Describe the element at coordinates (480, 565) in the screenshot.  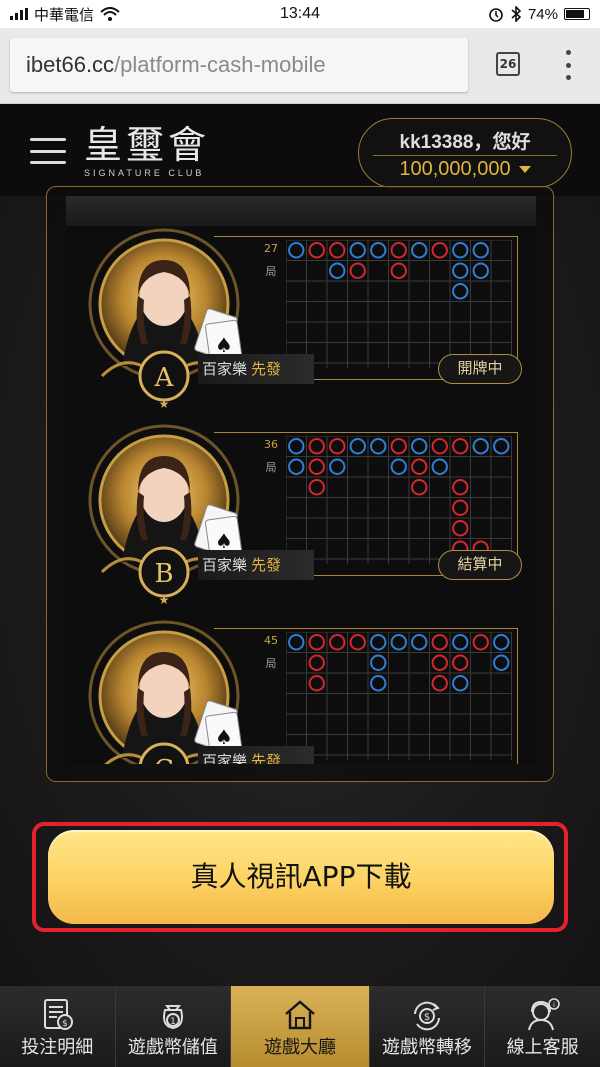
I see `table-status-badge: 結算中` at that location.